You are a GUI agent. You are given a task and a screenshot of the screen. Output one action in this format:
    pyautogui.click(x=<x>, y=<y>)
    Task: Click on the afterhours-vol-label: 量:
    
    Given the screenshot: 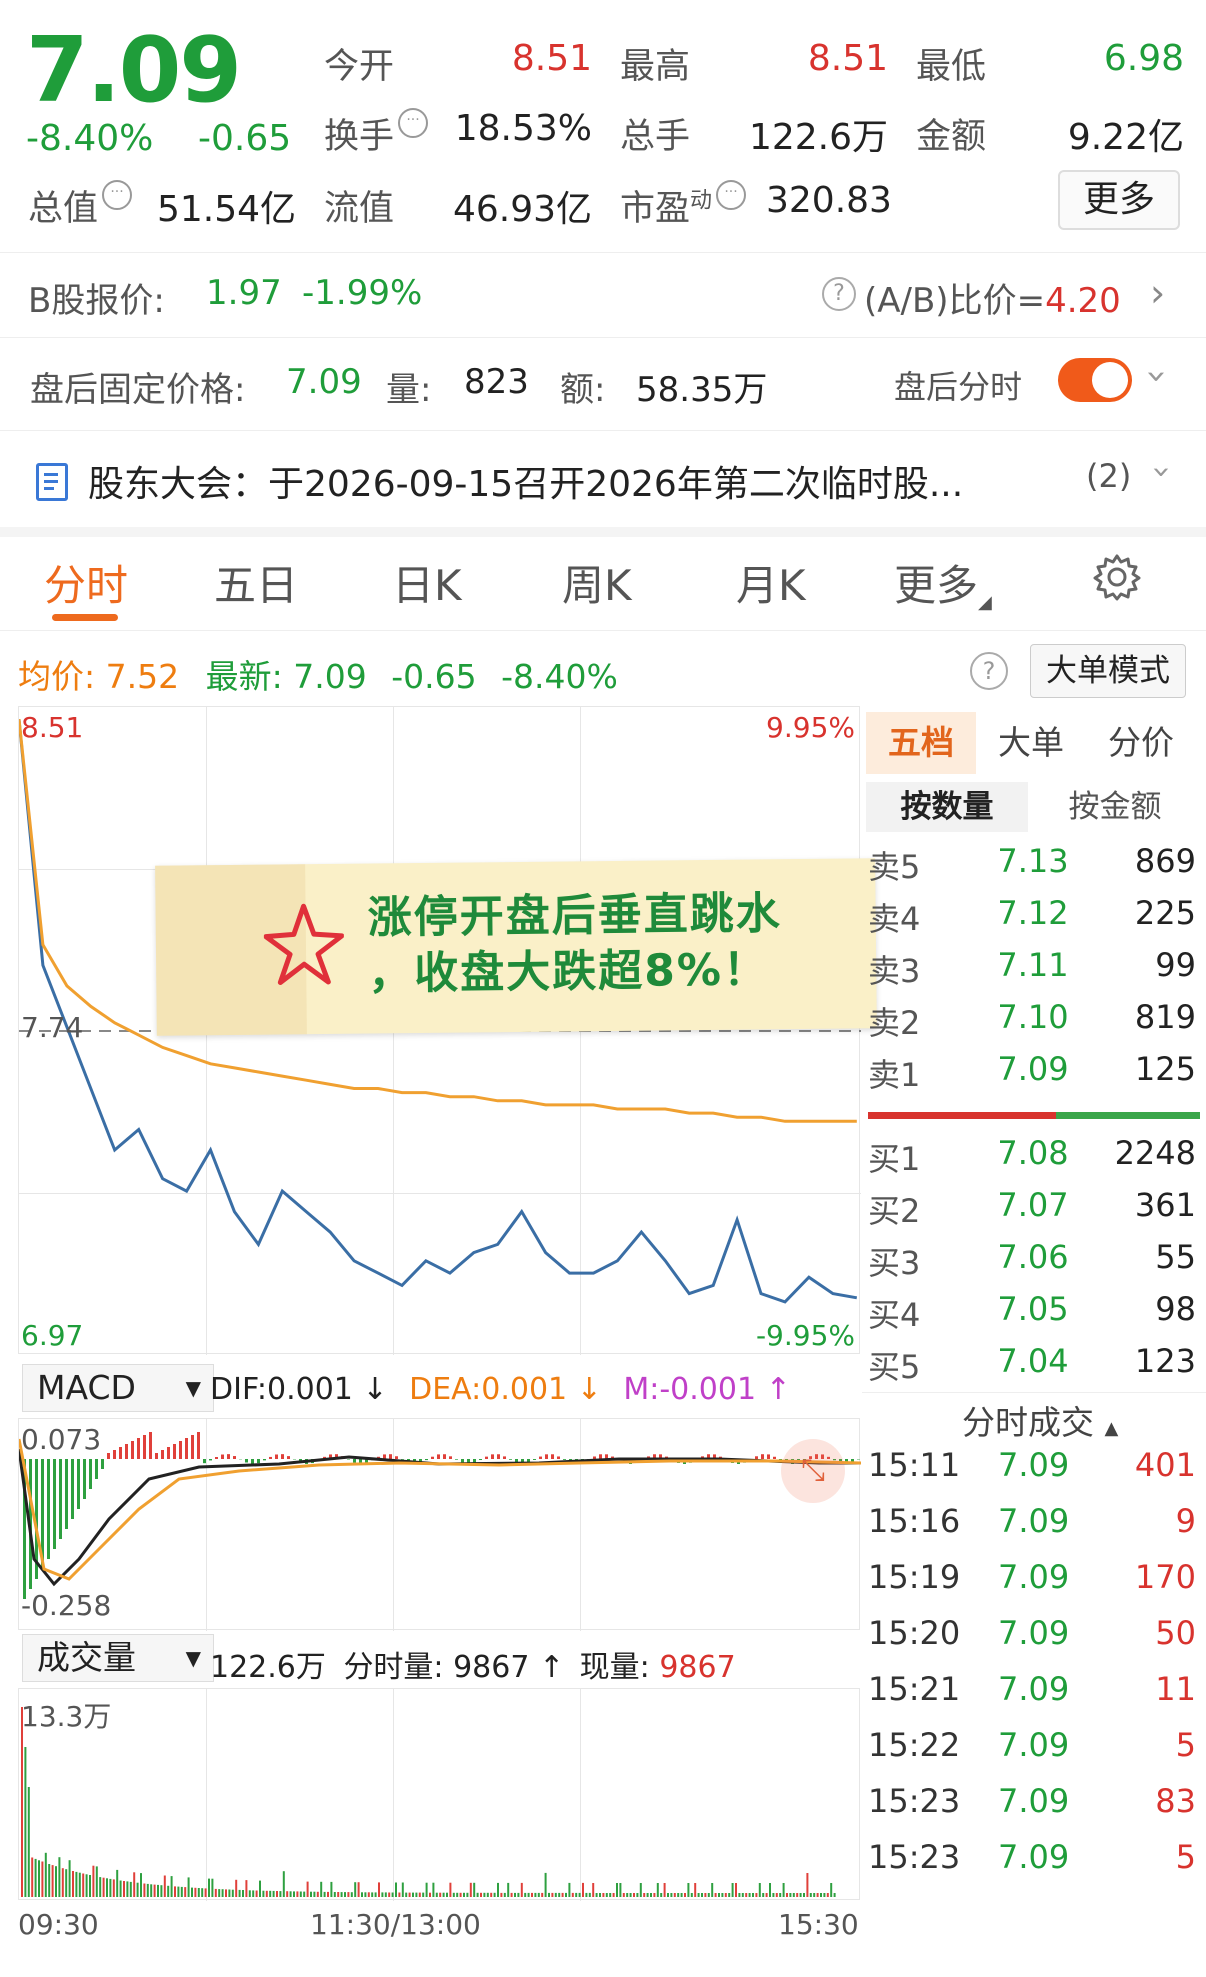 What is the action you would take?
    pyautogui.click(x=409, y=390)
    